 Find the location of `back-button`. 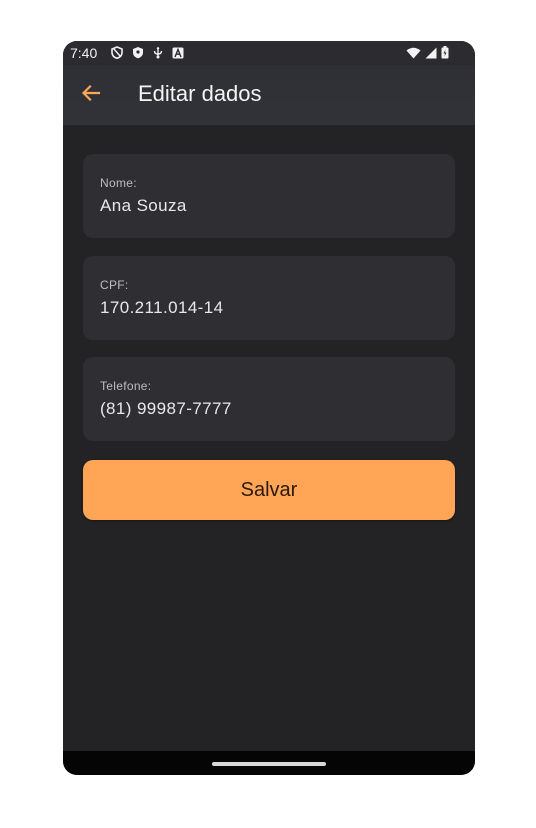

back-button is located at coordinates (91, 95).